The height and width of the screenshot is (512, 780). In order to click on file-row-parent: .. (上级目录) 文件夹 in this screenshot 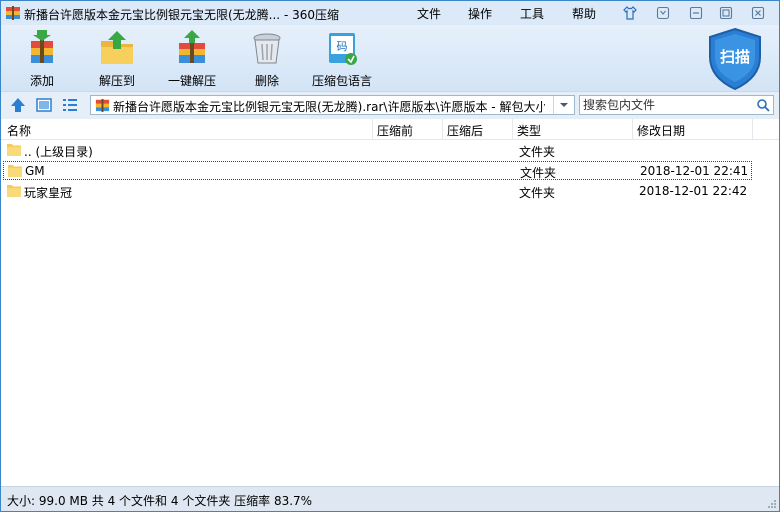, I will do `click(377, 150)`.